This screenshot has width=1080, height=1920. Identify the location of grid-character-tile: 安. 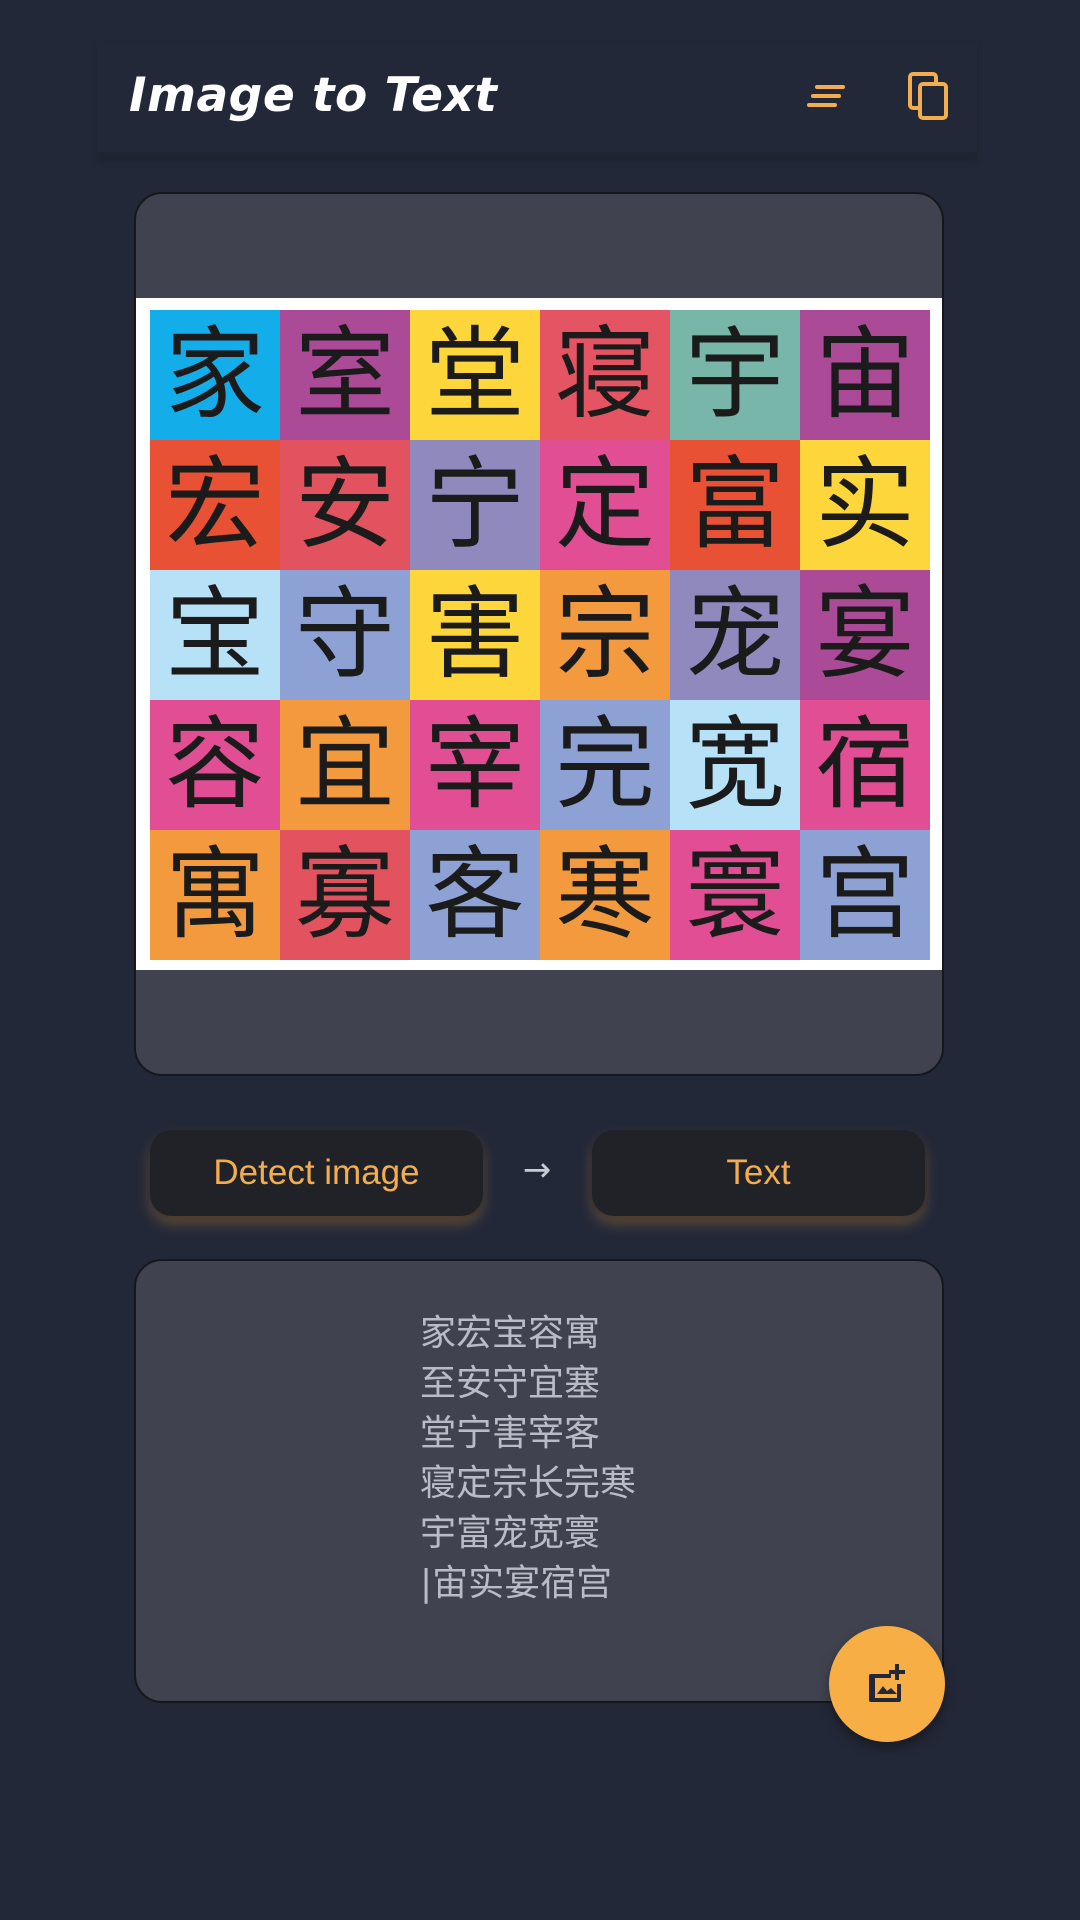
(345, 505).